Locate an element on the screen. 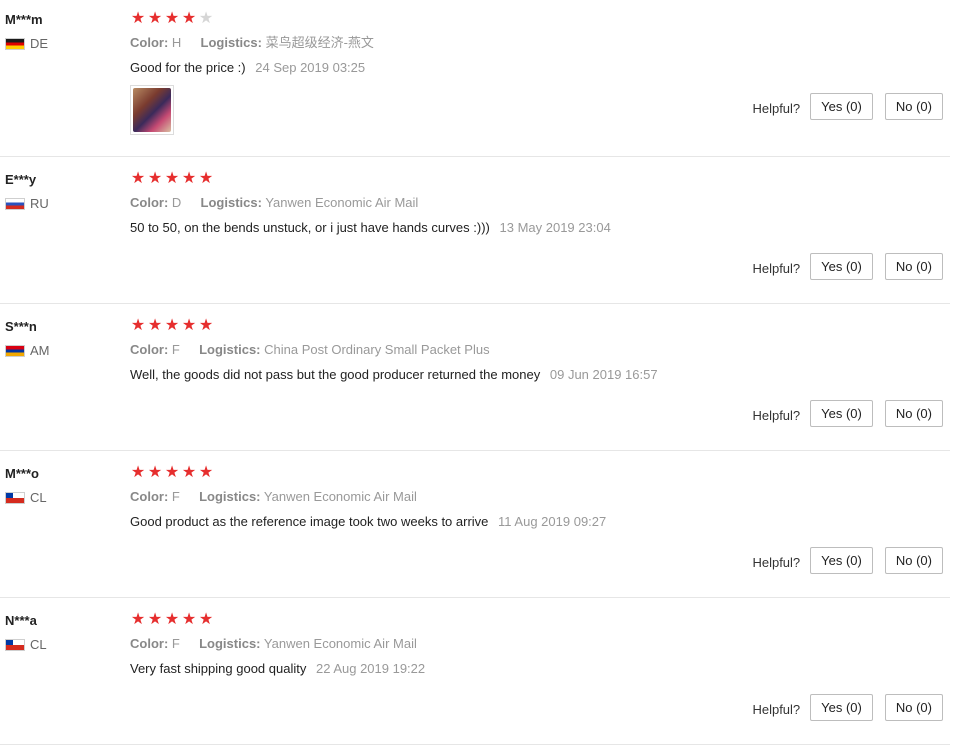  logistics-value: 菜鸟超级经济-燕文 is located at coordinates (319, 42).